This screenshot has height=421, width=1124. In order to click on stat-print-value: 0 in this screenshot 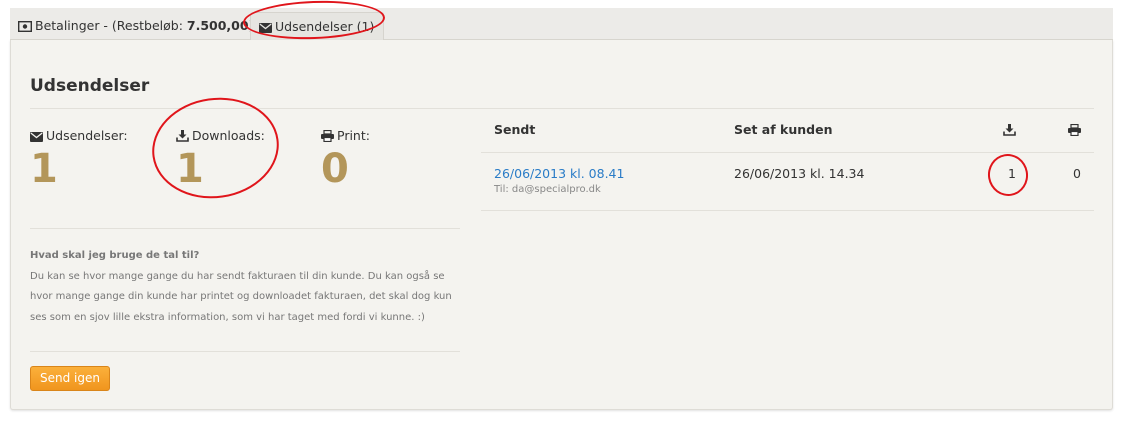, I will do `click(335, 169)`.